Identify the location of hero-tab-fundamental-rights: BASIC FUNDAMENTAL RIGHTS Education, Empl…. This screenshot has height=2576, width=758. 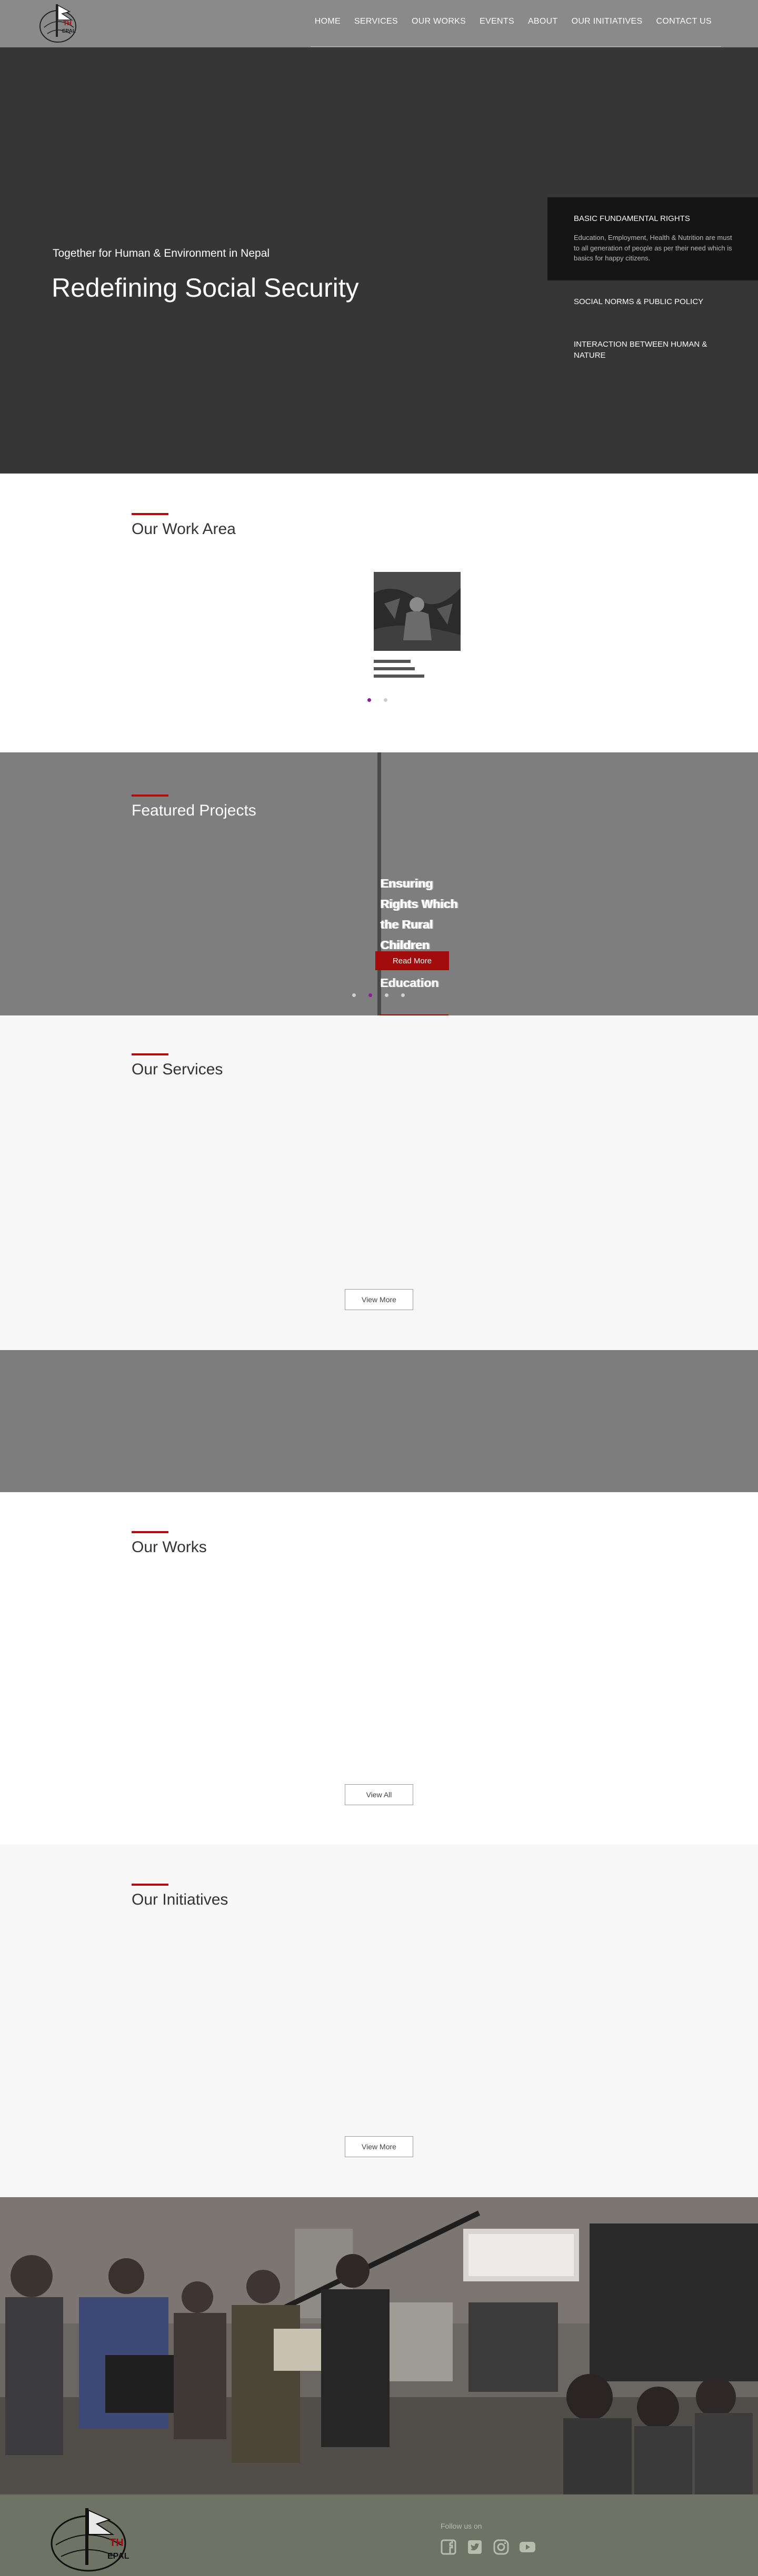
(652, 239).